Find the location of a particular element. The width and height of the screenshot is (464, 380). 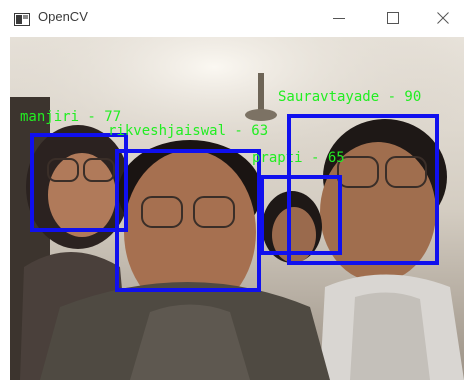

minimize-button is located at coordinates (339, 18).